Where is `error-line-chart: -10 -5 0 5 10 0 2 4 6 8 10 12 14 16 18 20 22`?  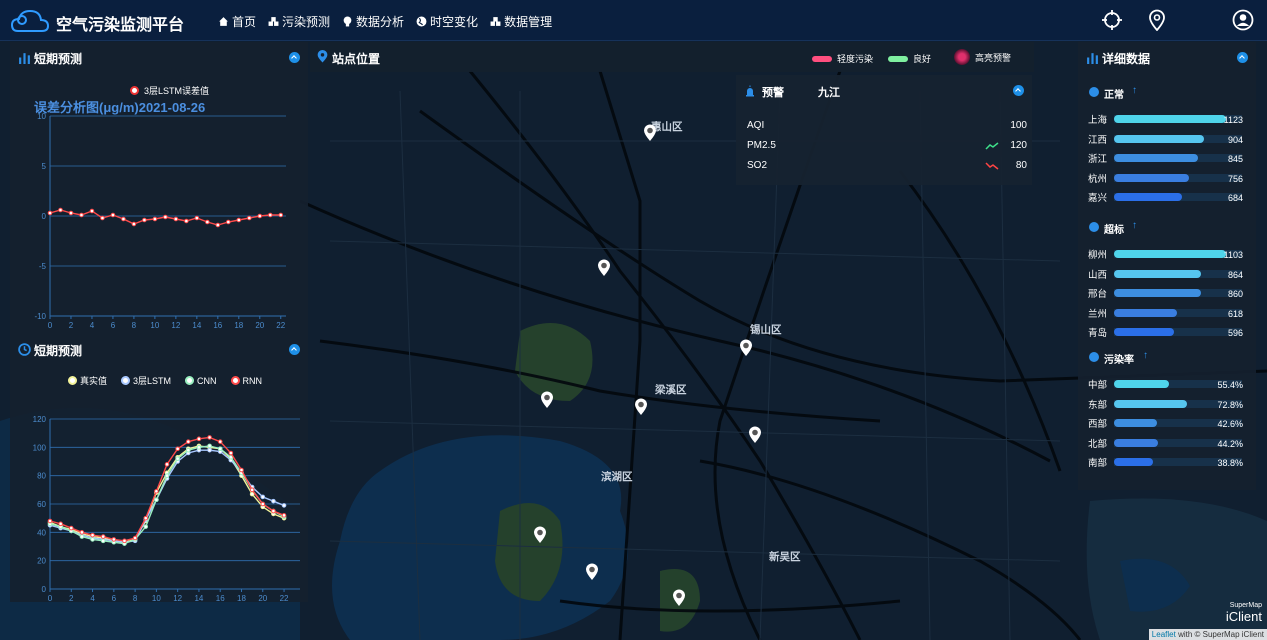 error-line-chart: -10 -5 0 5 10 0 2 4 6 8 10 12 14 16 18 20 22 is located at coordinates (159, 218).